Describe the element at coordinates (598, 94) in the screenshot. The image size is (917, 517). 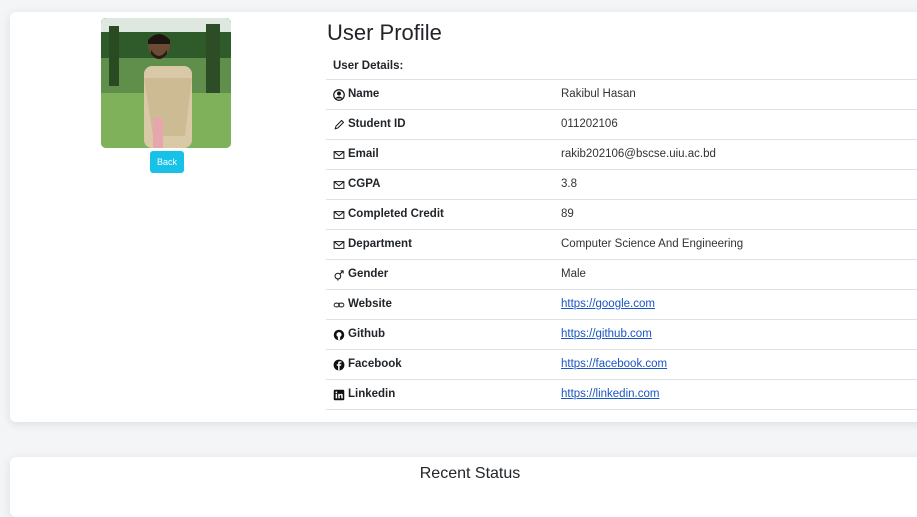
I see `detail-value: Rakibul Hasan` at that location.